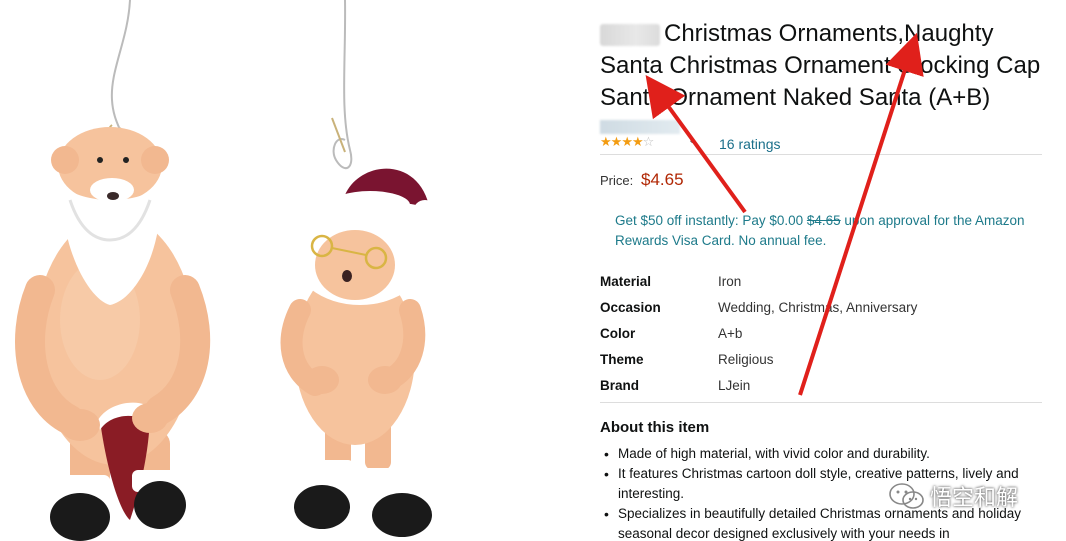  What do you see at coordinates (648, 141) in the screenshot?
I see `star-empty-icon: ☆` at bounding box center [648, 141].